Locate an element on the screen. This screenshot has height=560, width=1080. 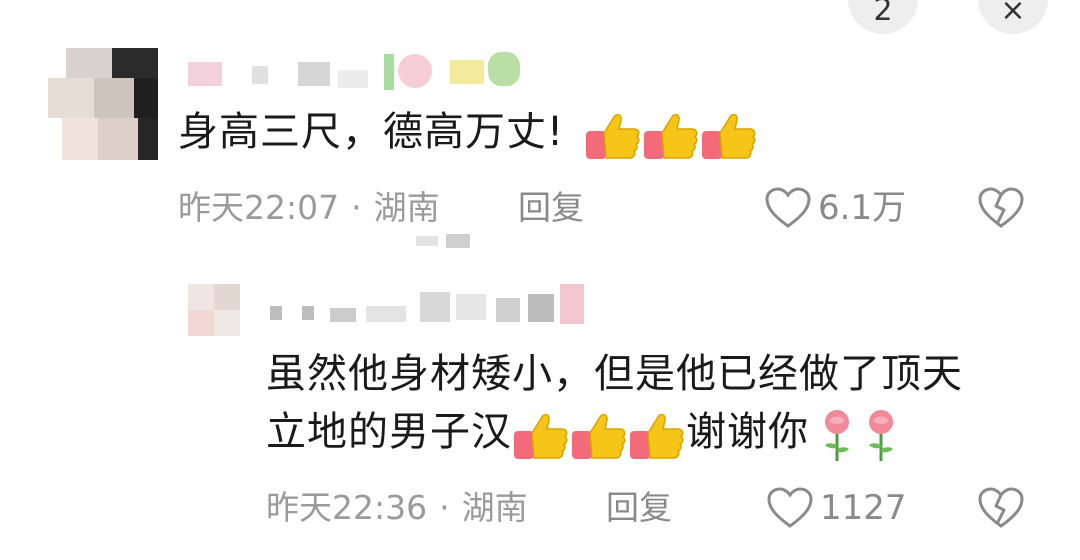
top-left-button: 2 is located at coordinates (883, 17).